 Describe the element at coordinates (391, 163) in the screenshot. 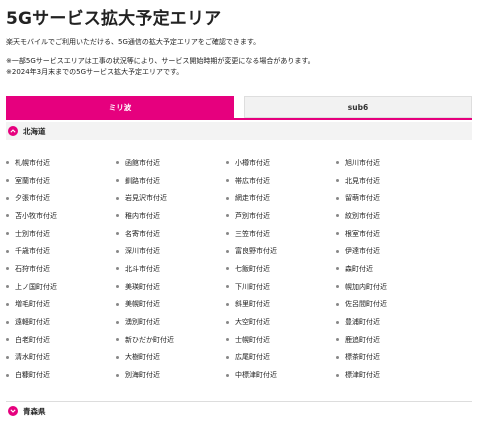

I see `city-item: 旭川市付近` at that location.